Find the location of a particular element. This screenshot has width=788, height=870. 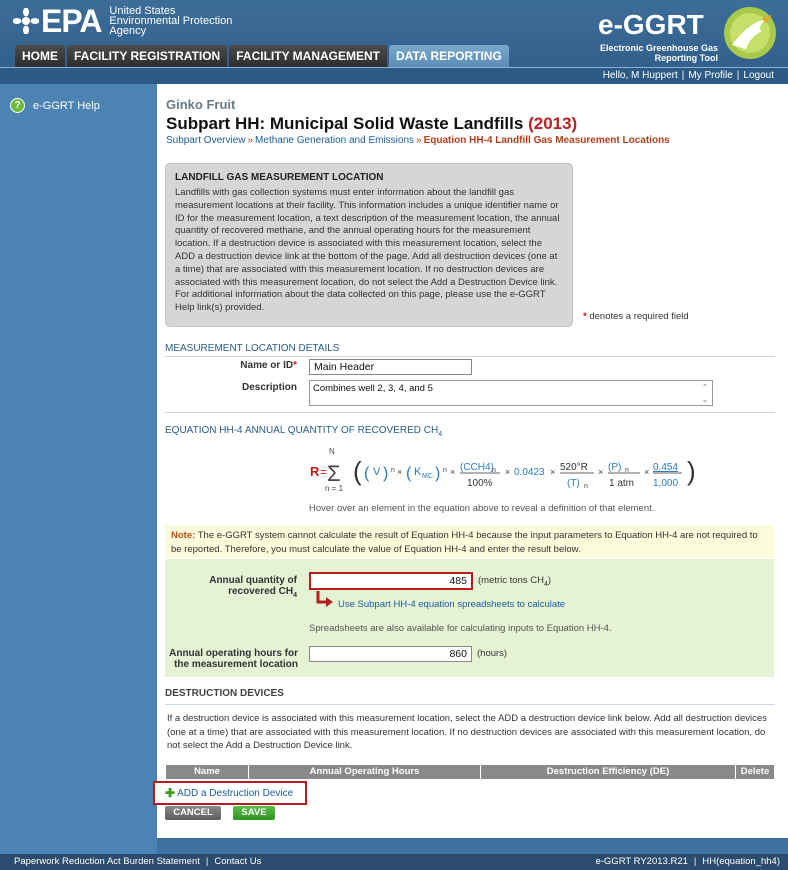

svg-text: 1 atm is located at coordinates (621, 483).